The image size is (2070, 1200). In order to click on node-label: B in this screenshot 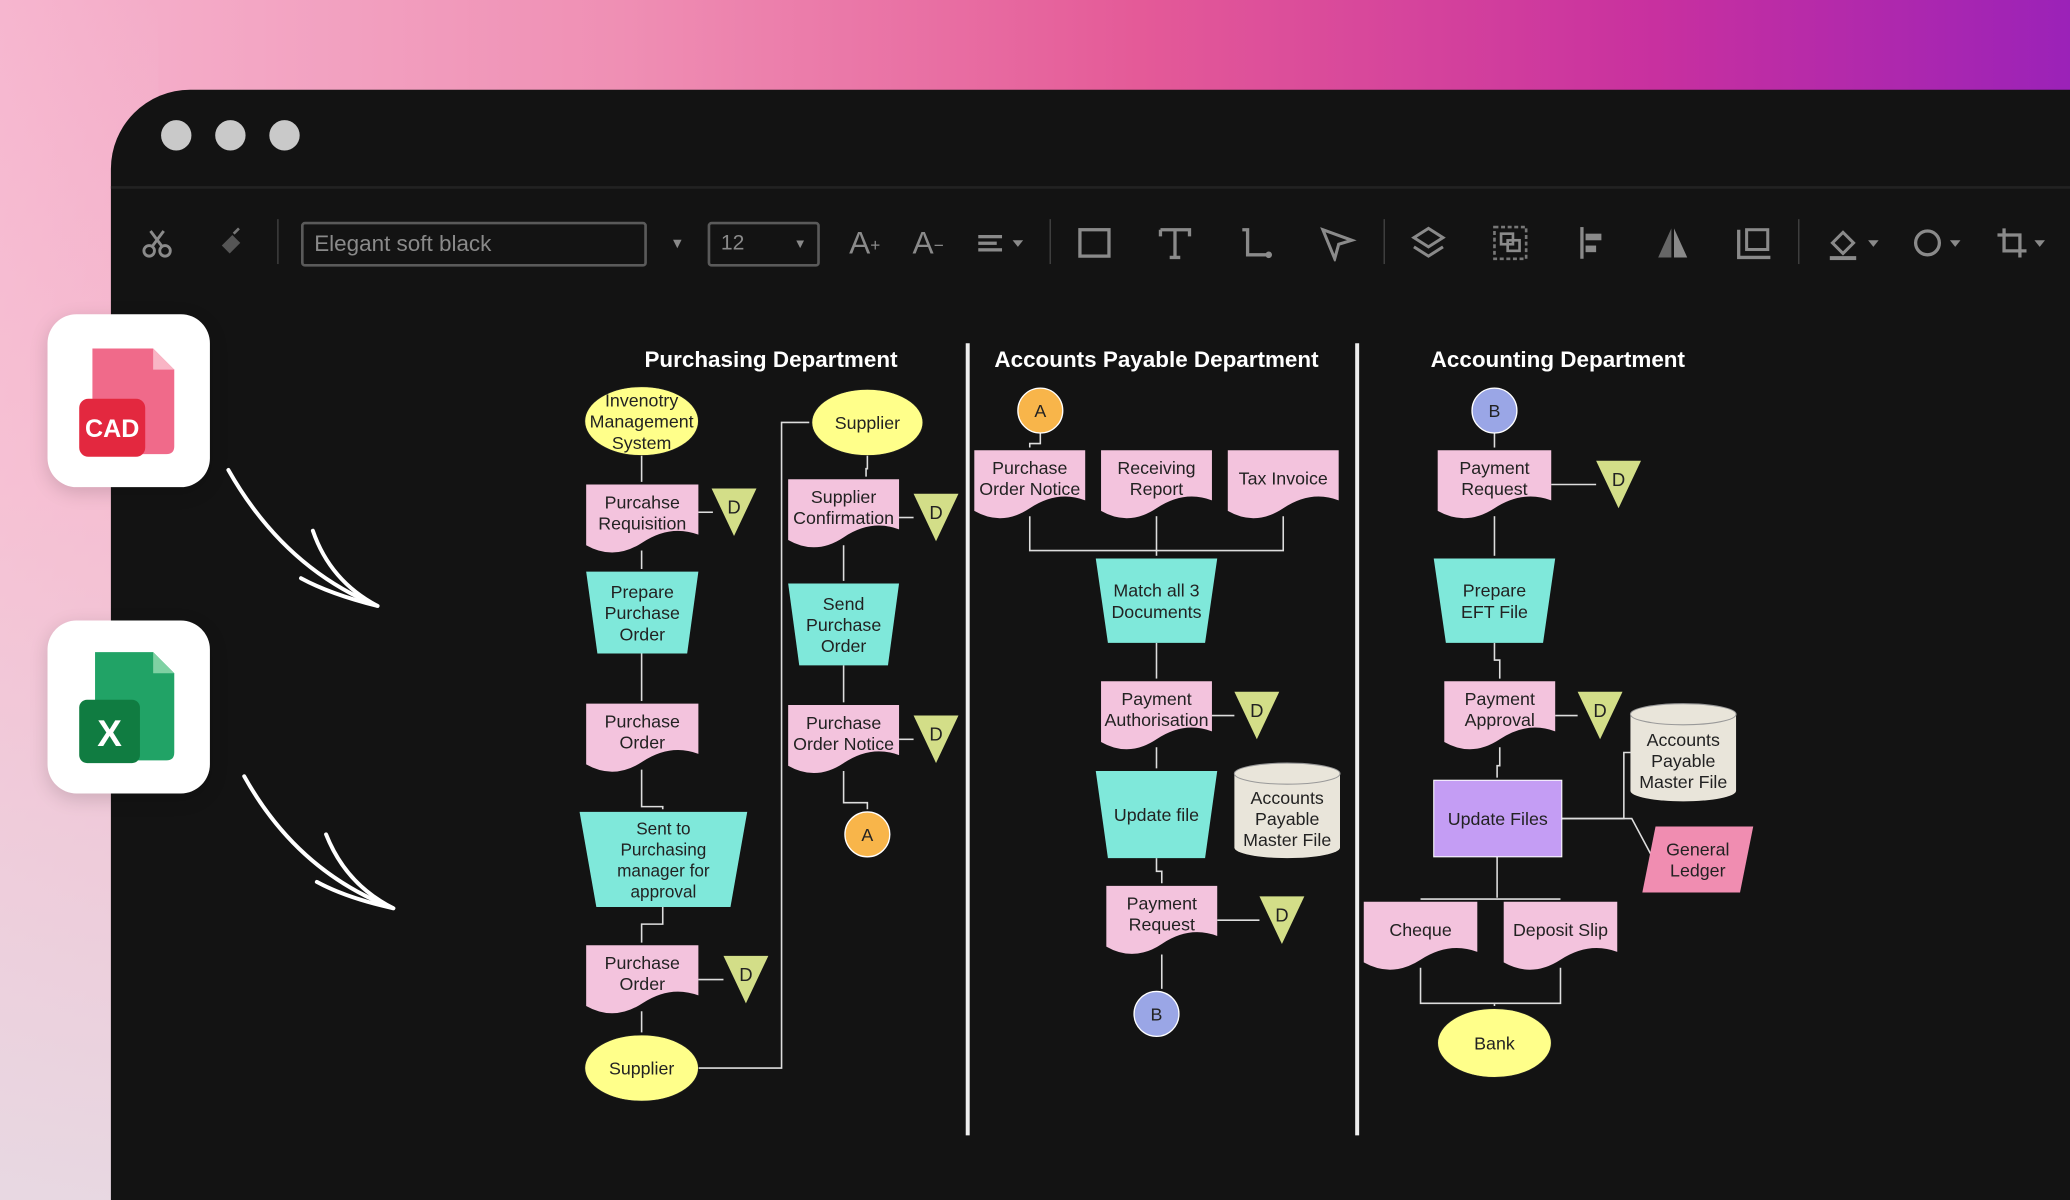, I will do `click(1157, 1015)`.